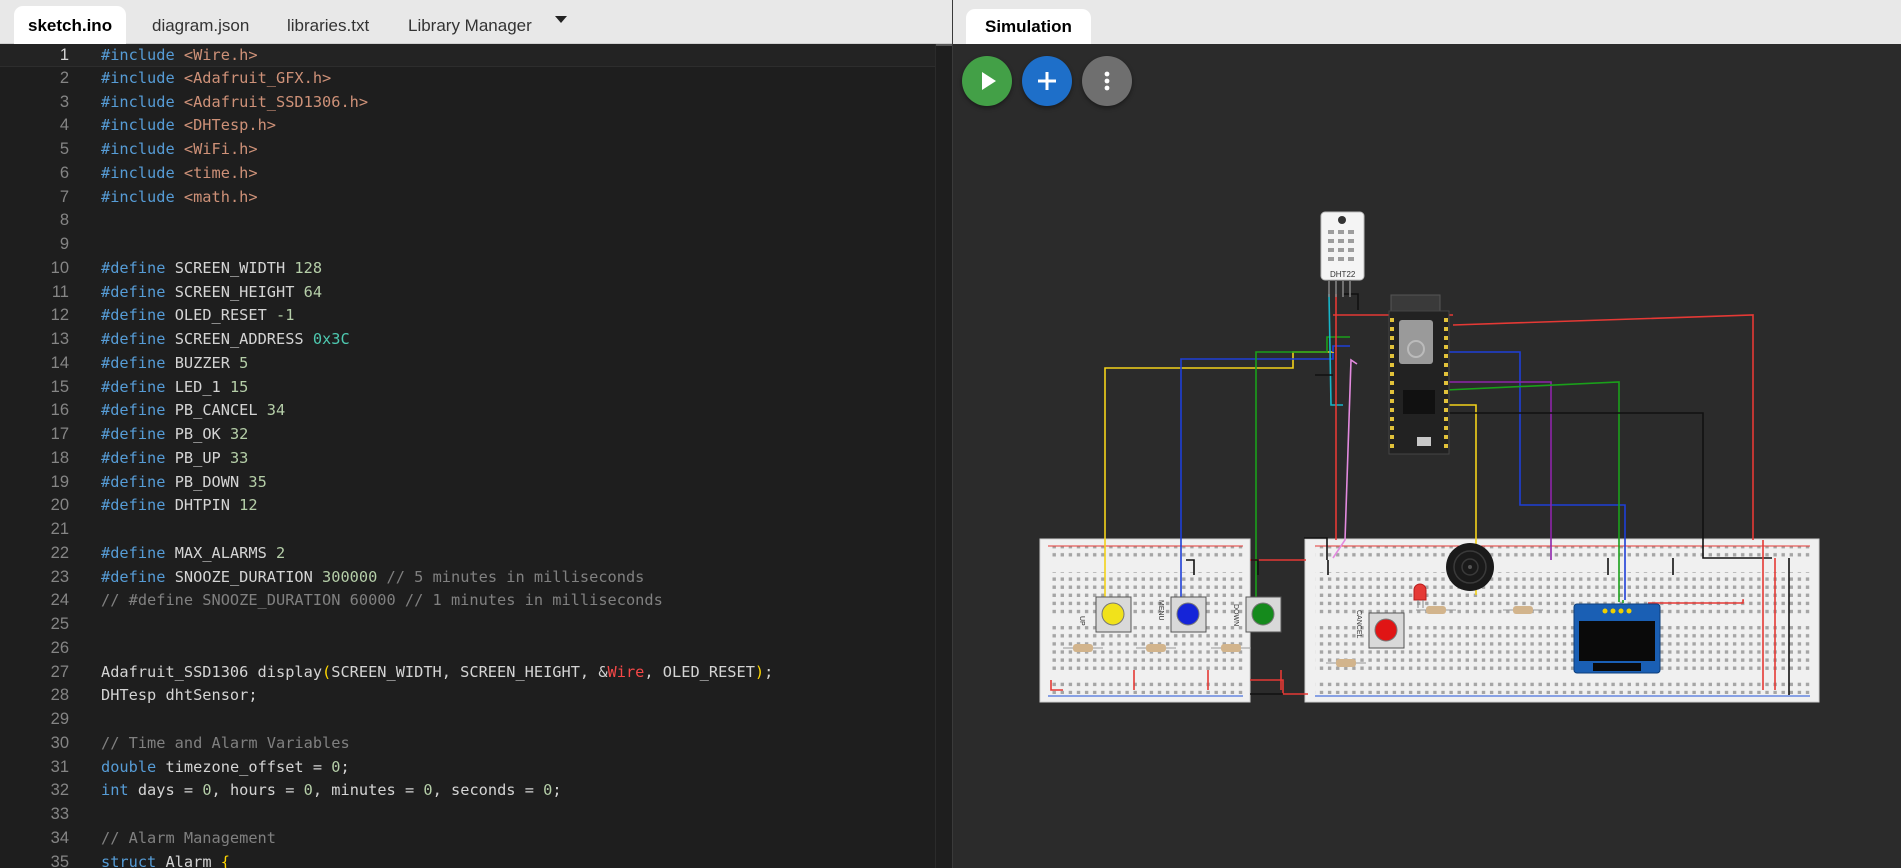 The height and width of the screenshot is (868, 1901). Describe the element at coordinates (179, 695) in the screenshot. I see `code-token: DHTesp dhtSensor;` at that location.